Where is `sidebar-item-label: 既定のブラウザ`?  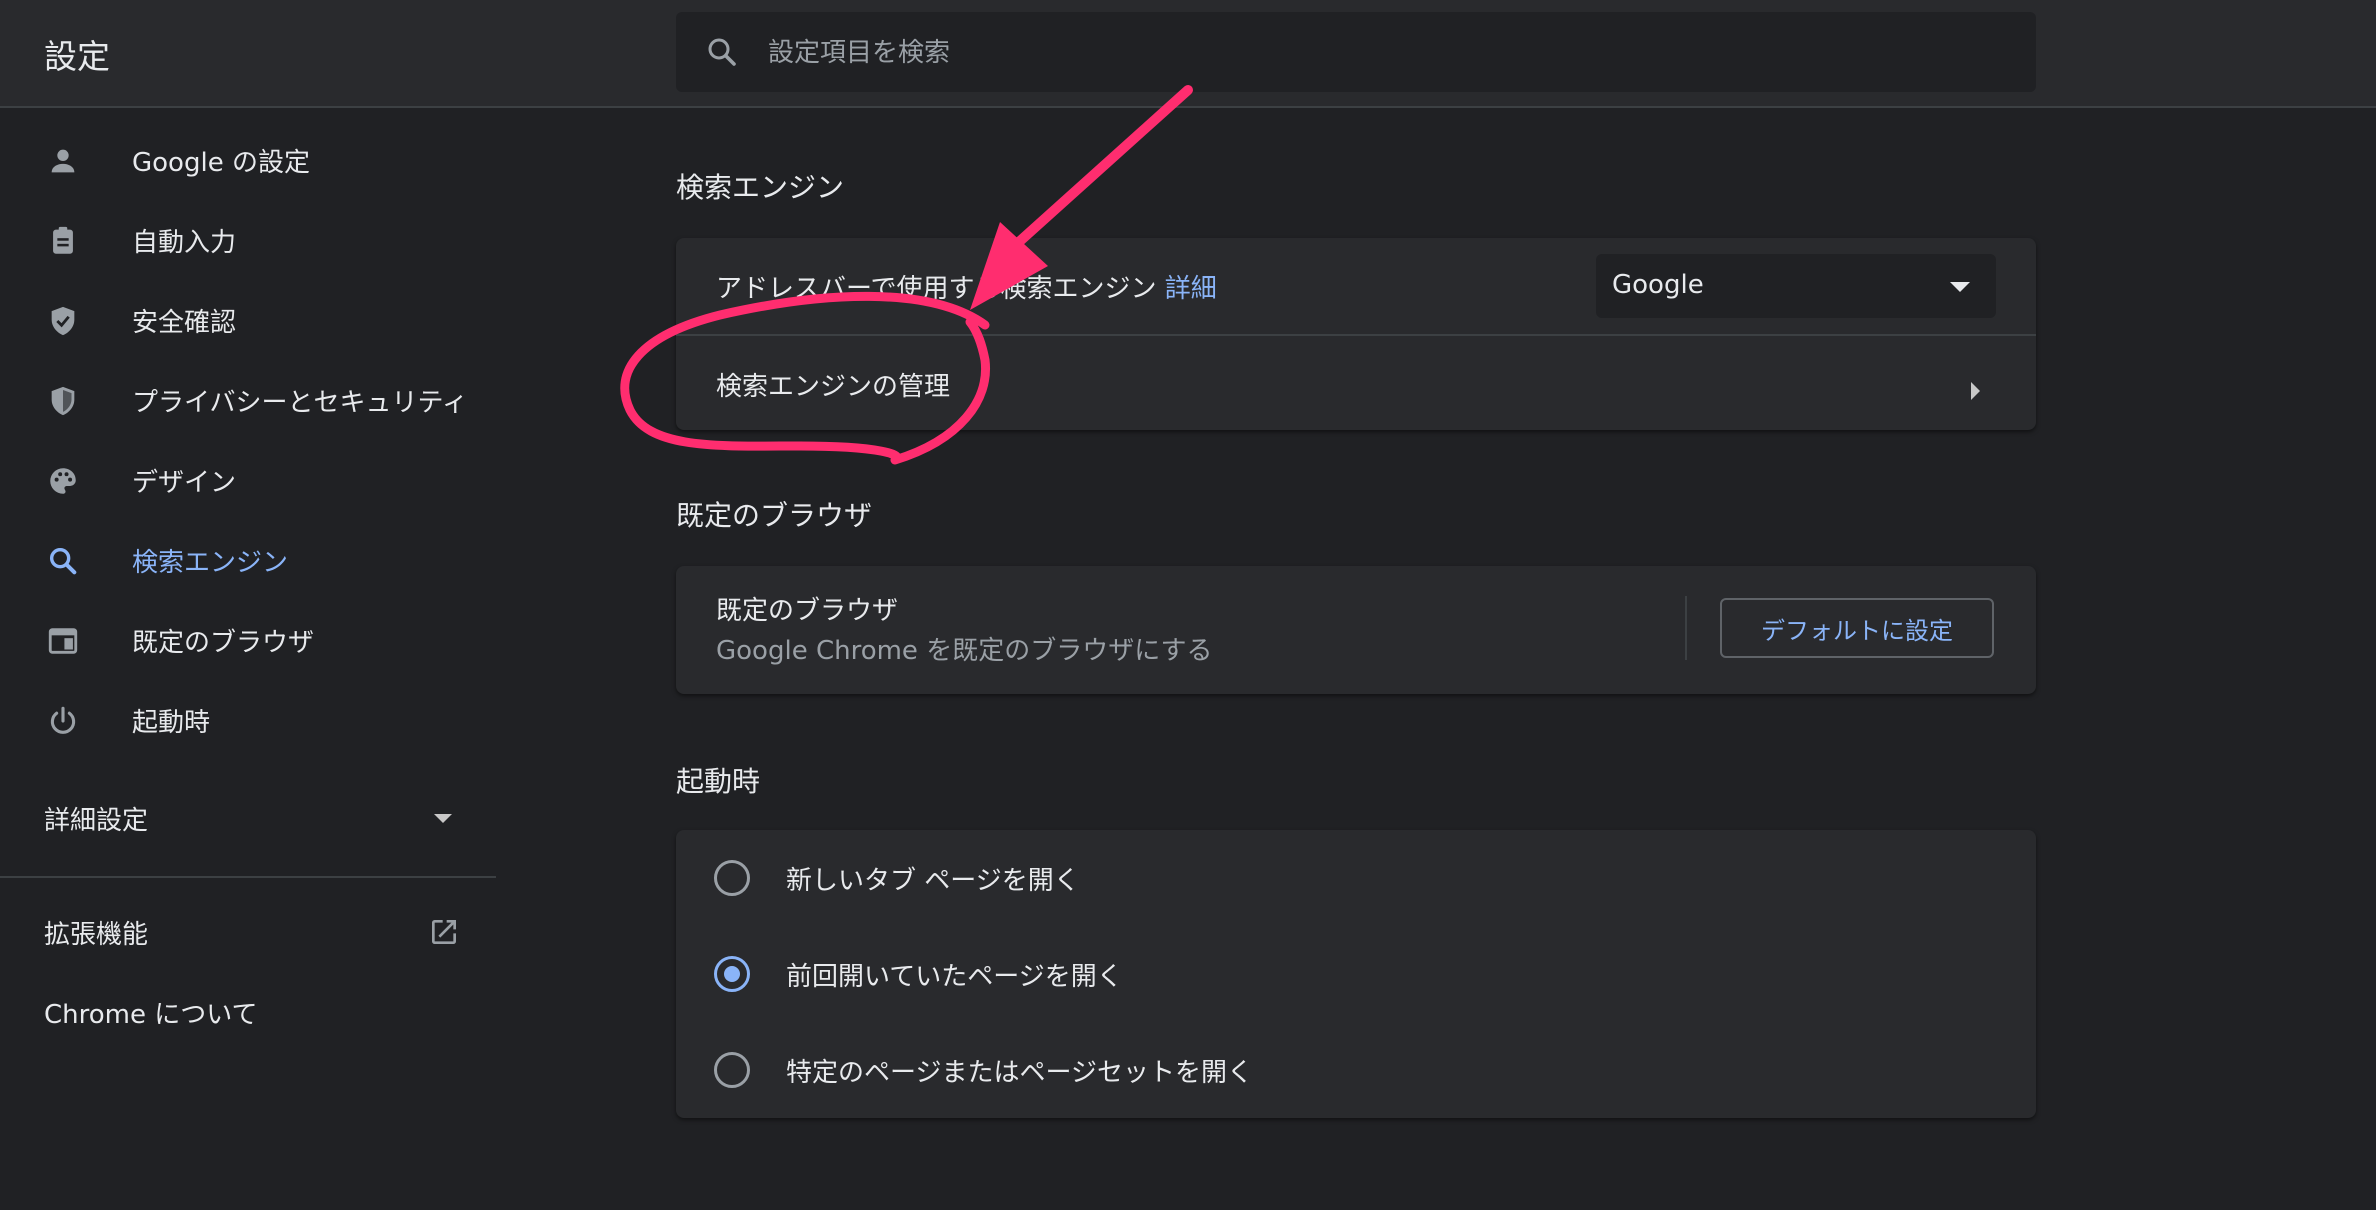 sidebar-item-label: 既定のブラウザ is located at coordinates (223, 643).